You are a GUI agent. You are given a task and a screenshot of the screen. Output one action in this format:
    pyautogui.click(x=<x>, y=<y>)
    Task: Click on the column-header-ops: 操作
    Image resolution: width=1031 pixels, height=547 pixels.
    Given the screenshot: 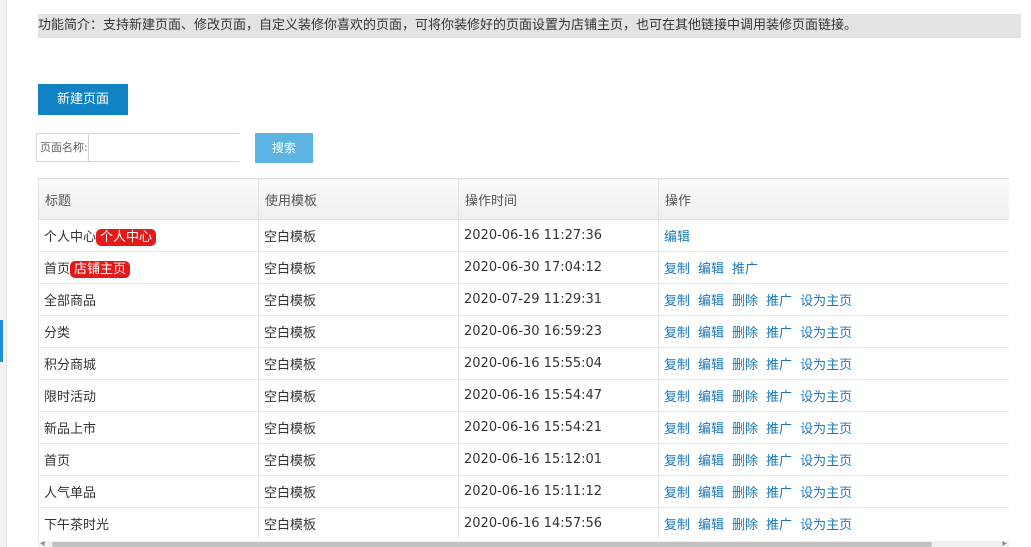 What is the action you would take?
    pyautogui.click(x=833, y=199)
    